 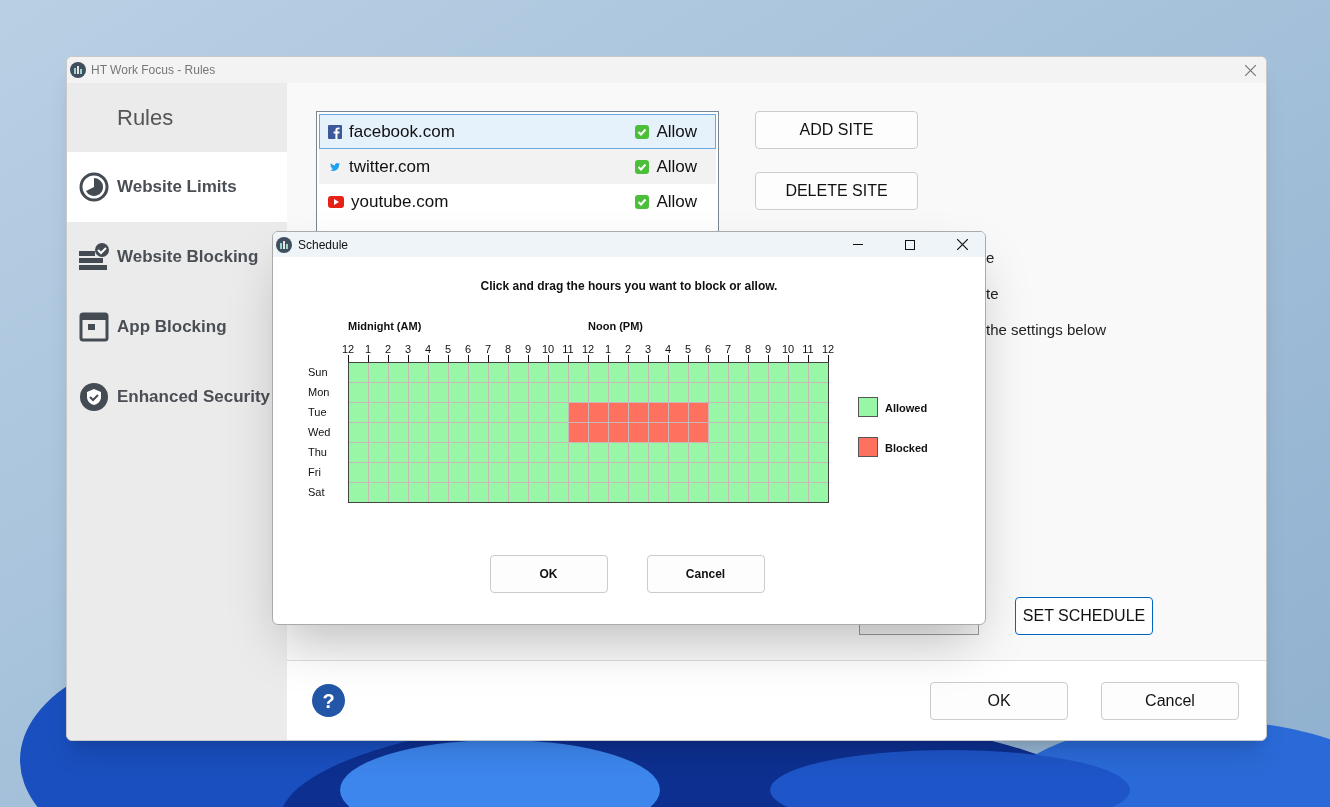 I want to click on footer-button: OK, so click(x=999, y=700).